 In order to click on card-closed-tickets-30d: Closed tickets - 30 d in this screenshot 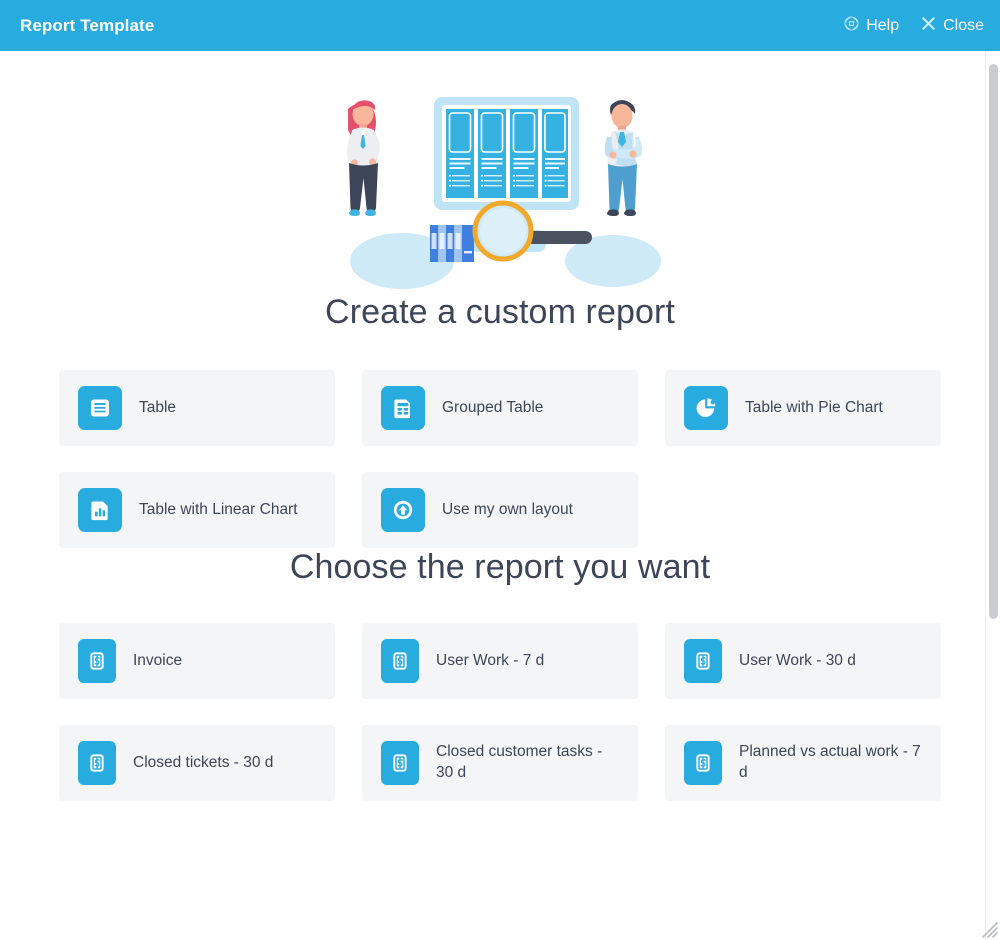, I will do `click(197, 763)`.